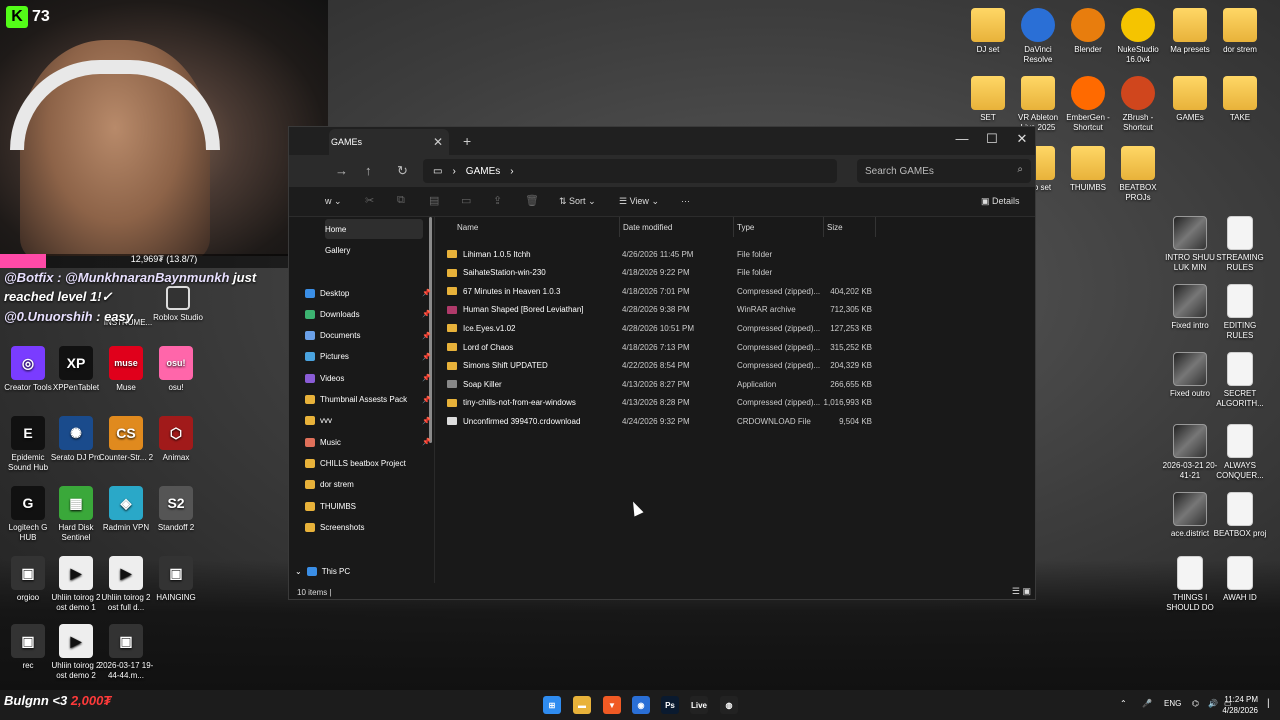  Describe the element at coordinates (1190, 375) in the screenshot. I see `desktop-icon-fixed-outro: Fixed outro` at that location.